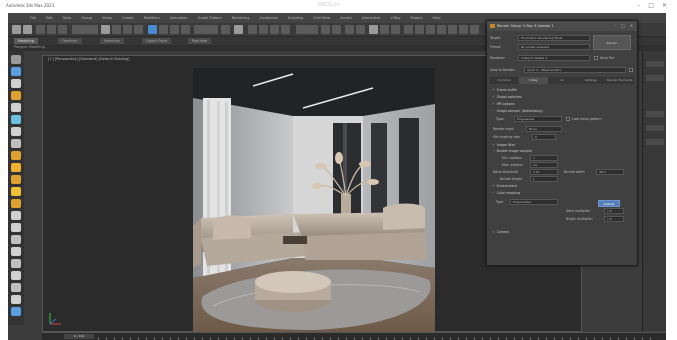  I want to click on select-by-name-icon, so click(116, 29).